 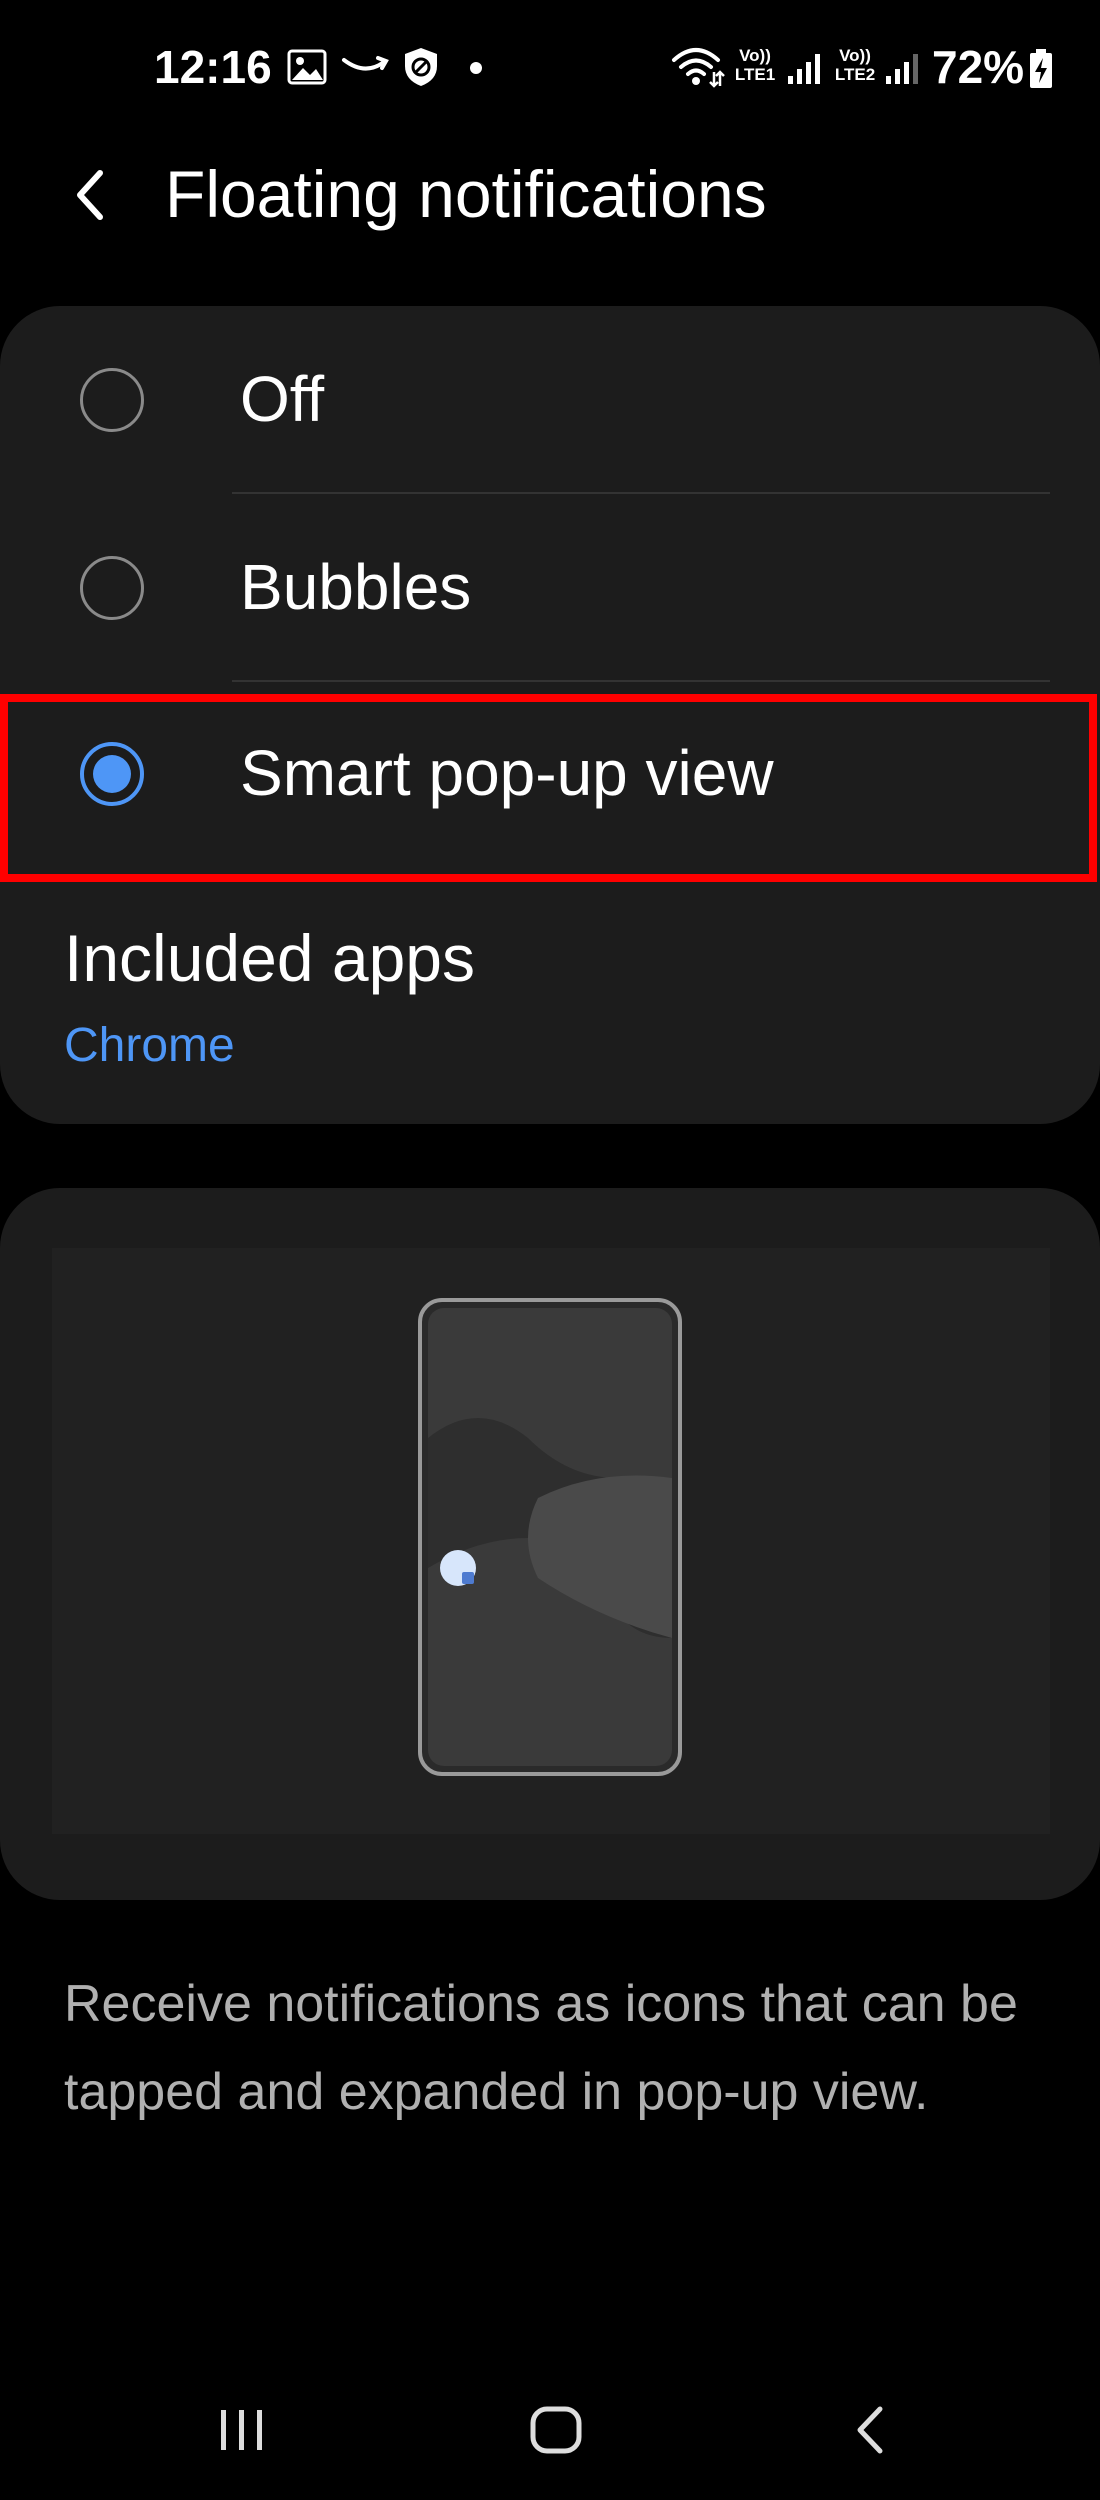 What do you see at coordinates (149, 1045) in the screenshot?
I see `included-apps-value: Chrome` at bounding box center [149, 1045].